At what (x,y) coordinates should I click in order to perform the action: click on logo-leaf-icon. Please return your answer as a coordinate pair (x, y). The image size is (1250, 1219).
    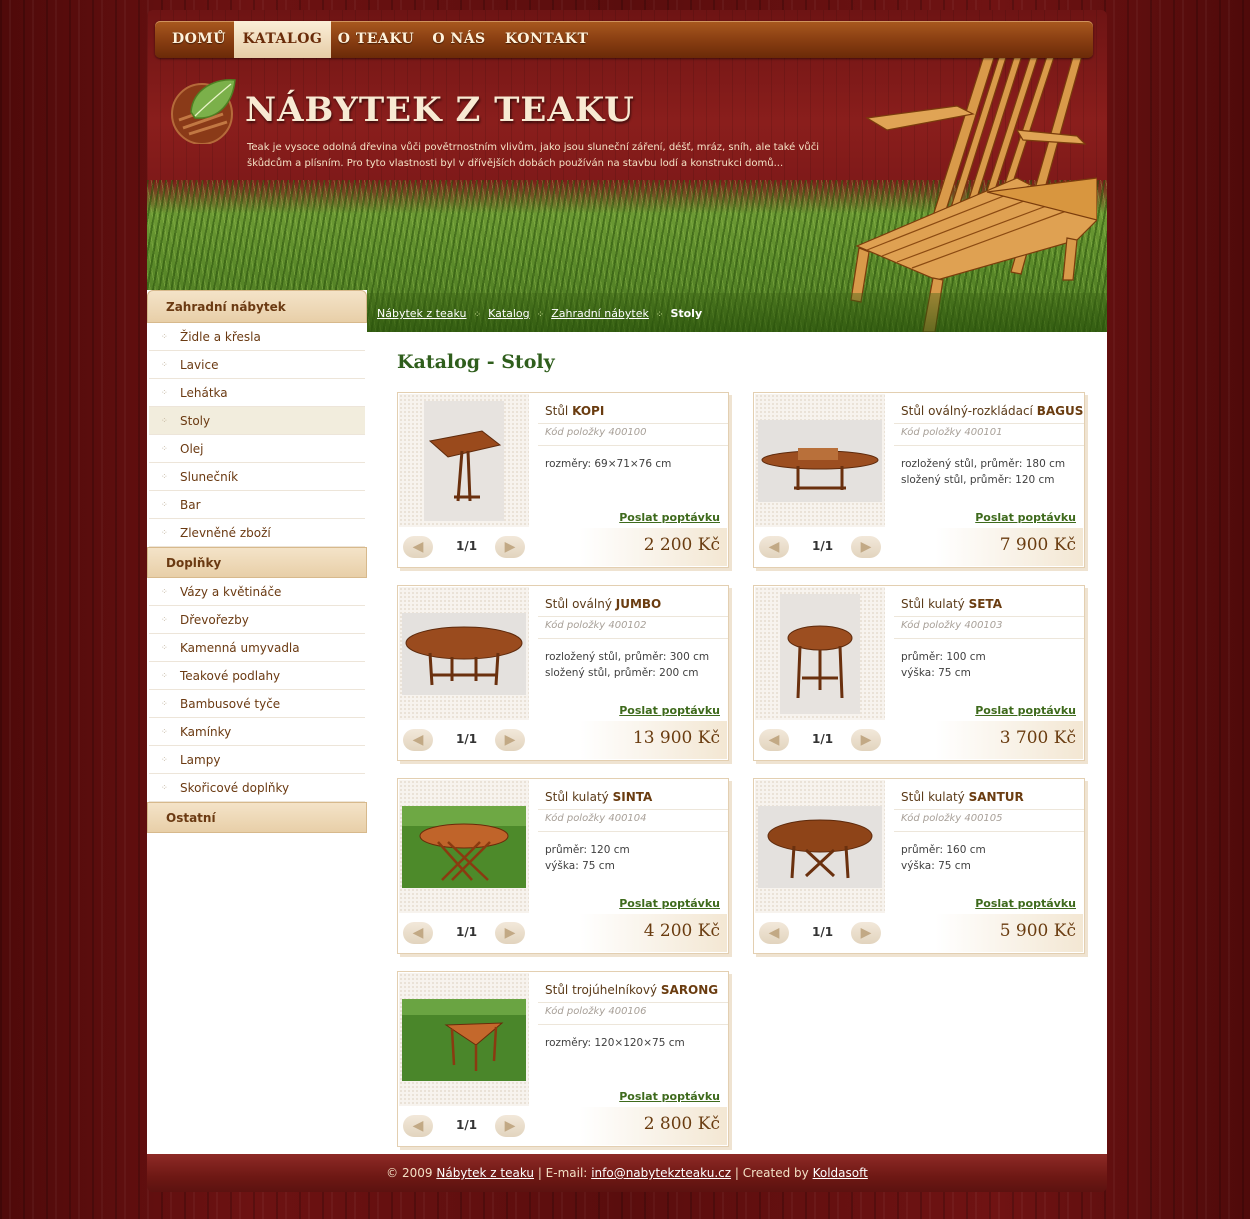
    Looking at the image, I should click on (204, 110).